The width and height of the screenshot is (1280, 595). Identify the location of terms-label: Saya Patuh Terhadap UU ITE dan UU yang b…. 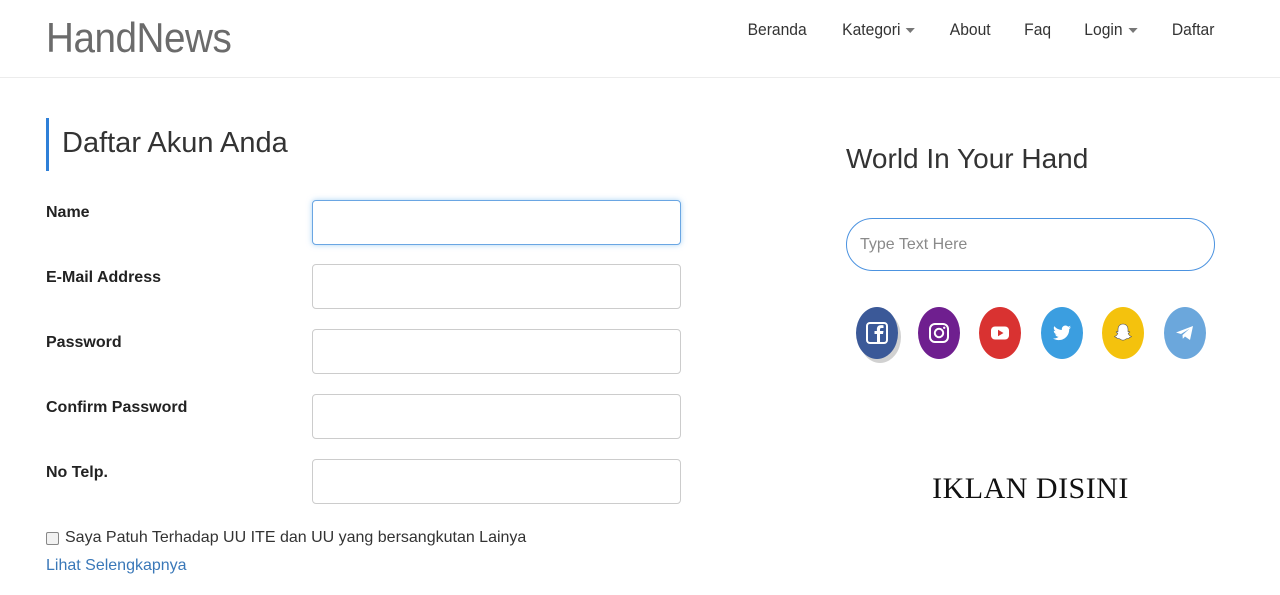
(296, 537).